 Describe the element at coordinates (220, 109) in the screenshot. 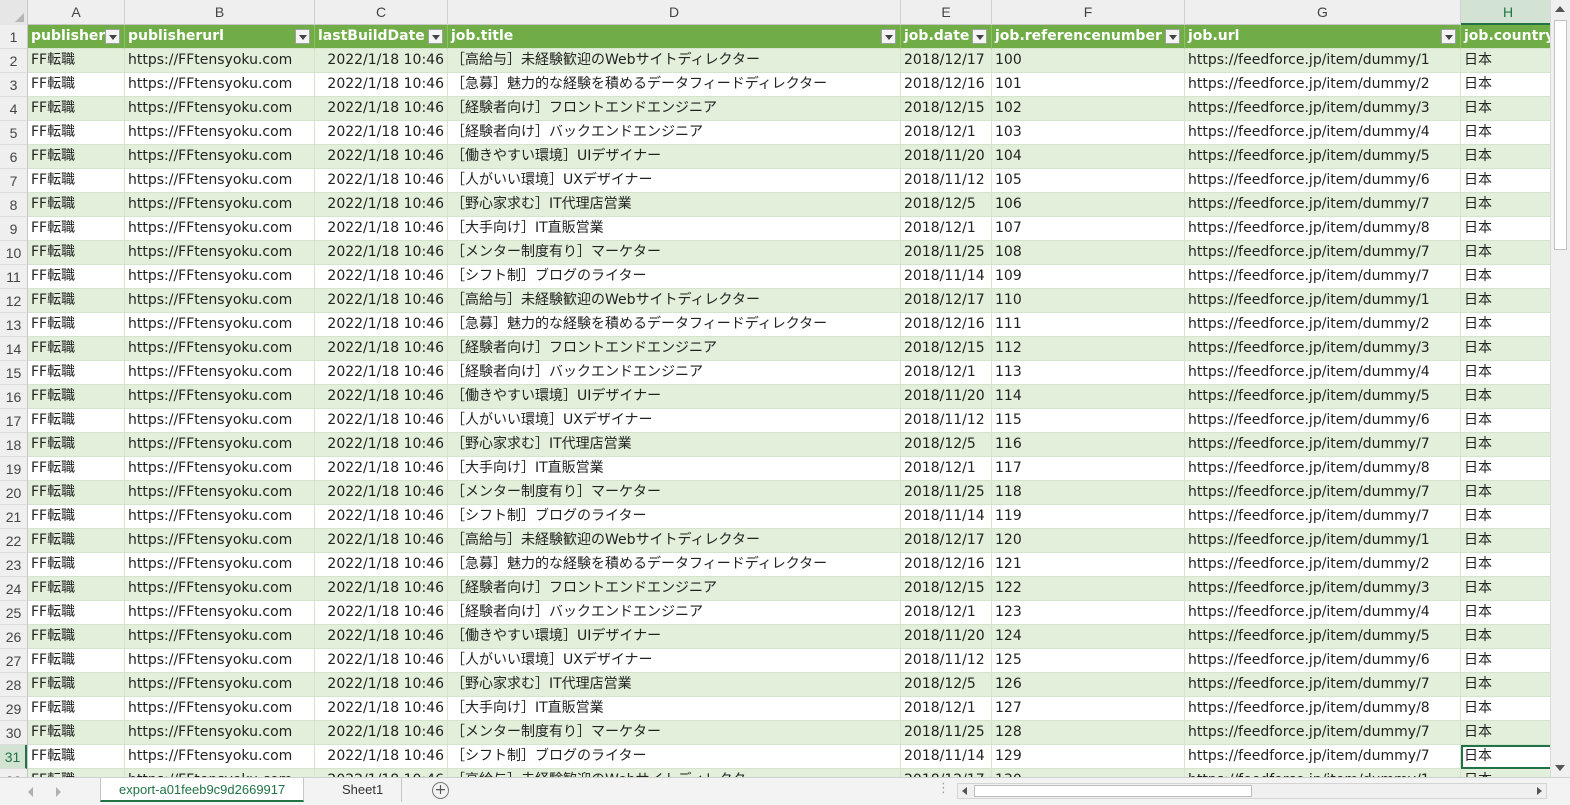

I see `cell-b4: https://FFtensyoku.com` at that location.